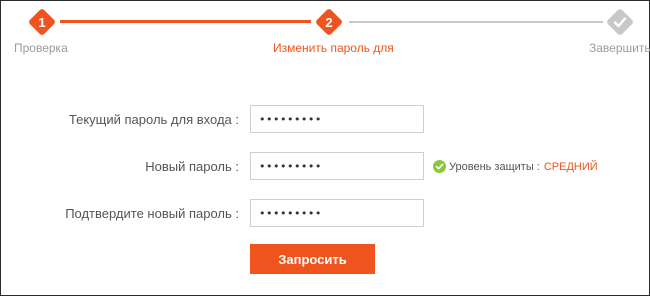  I want to click on submit-button: Запросить, so click(312, 259).